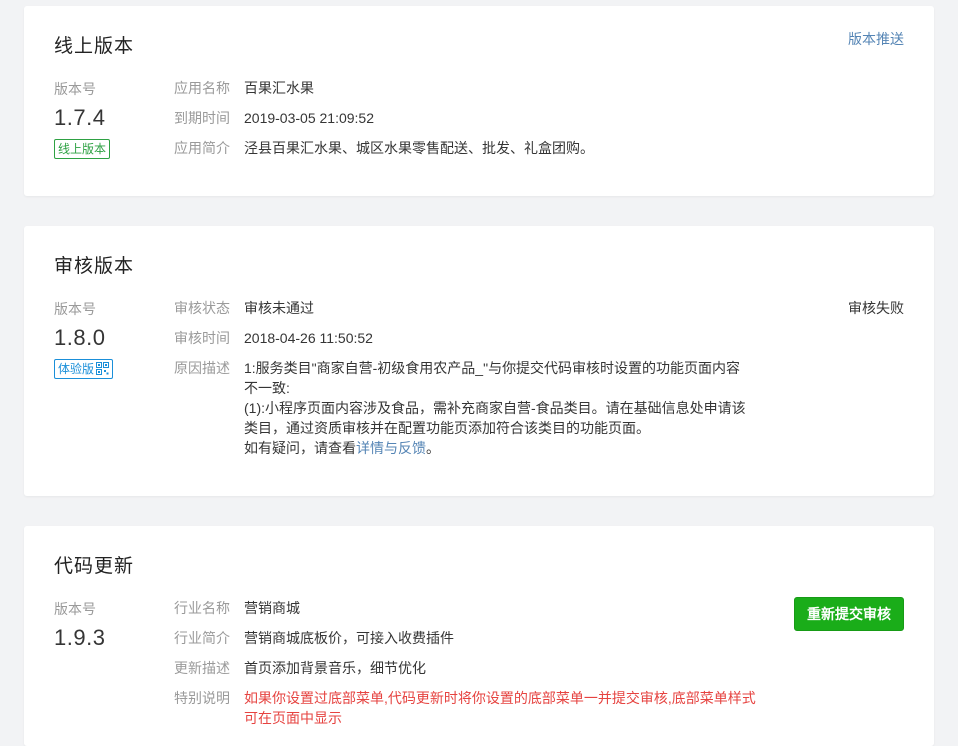 Image resolution: width=958 pixels, height=746 pixels. Describe the element at coordinates (202, 668) in the screenshot. I see `info-key: 更新描述` at that location.